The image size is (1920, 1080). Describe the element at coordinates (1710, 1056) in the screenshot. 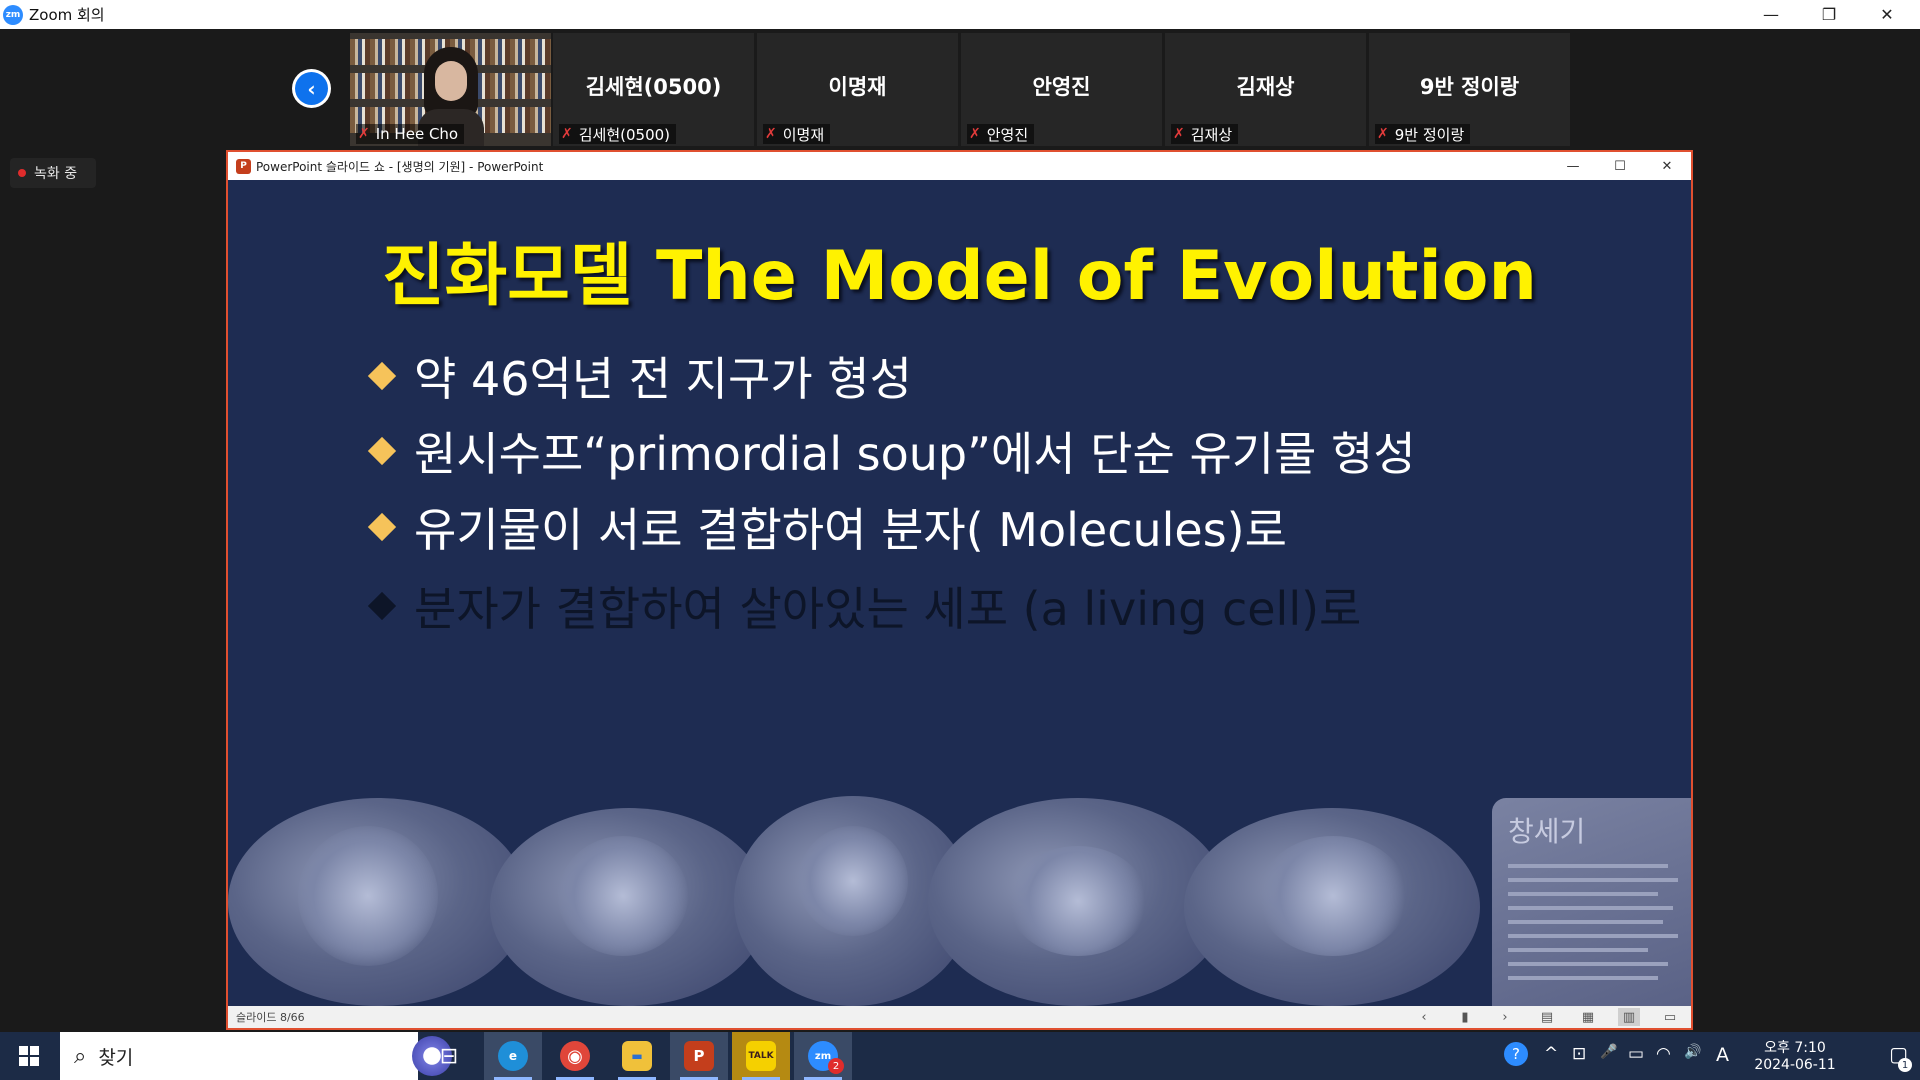

I see `system-tray: ? ^ ⊡ 🎤 ▭ ◠ 🔊 A 오후 7:10 2024-06-11 ▢ 1` at that location.